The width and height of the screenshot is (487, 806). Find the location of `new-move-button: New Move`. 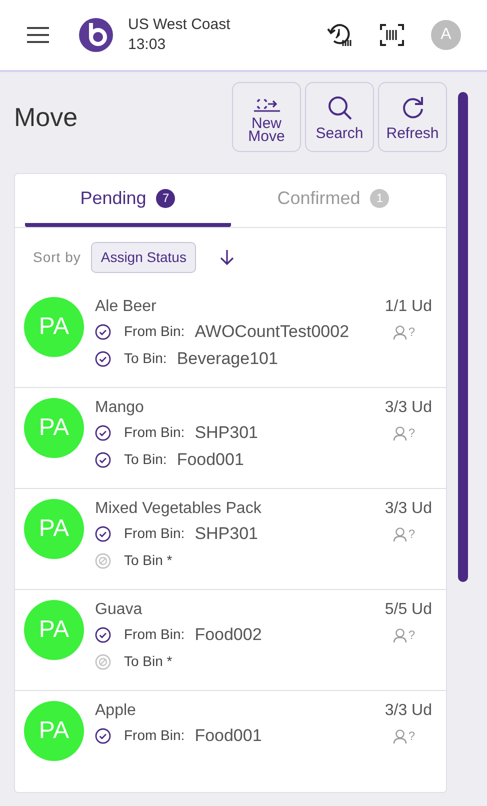

new-move-button: New Move is located at coordinates (266, 117).